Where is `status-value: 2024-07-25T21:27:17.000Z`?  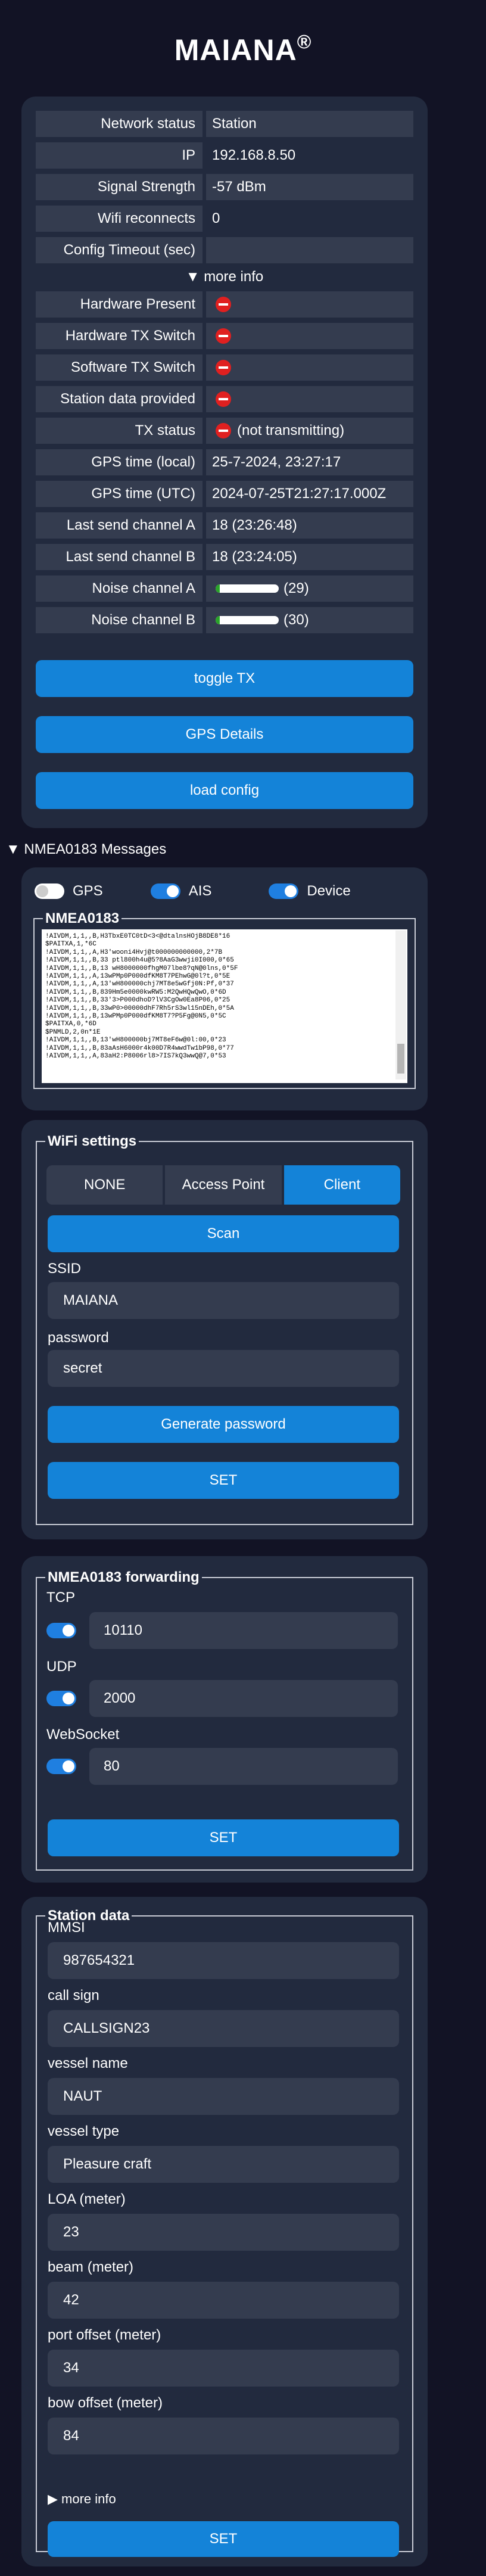 status-value: 2024-07-25T21:27:17.000Z is located at coordinates (309, 494).